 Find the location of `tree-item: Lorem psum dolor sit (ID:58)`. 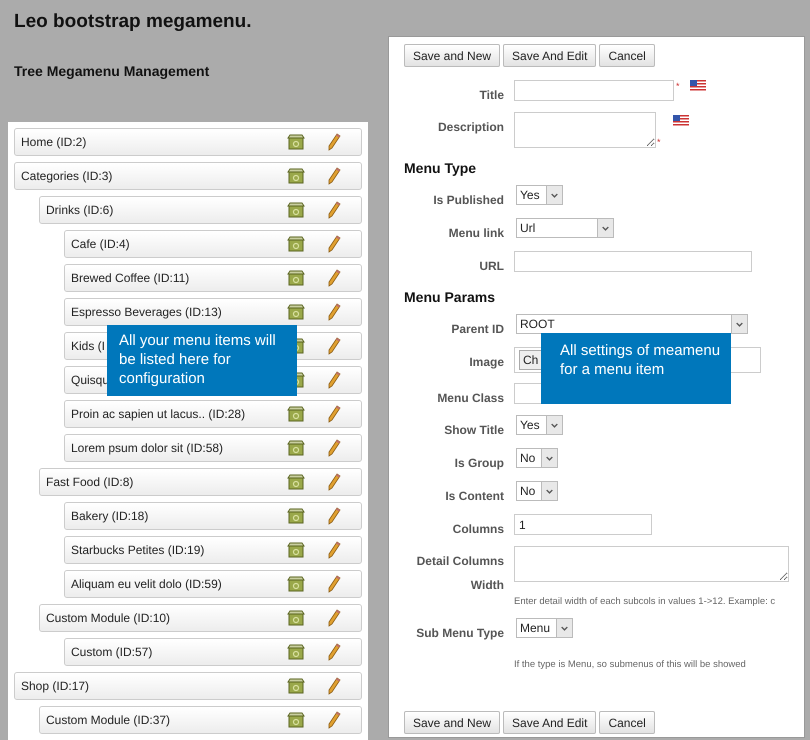

tree-item: Lorem psum dolor sit (ID:58) is located at coordinates (213, 448).